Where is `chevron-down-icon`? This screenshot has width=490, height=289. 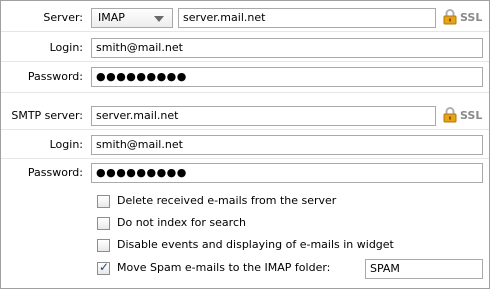
chevron-down-icon is located at coordinates (159, 19).